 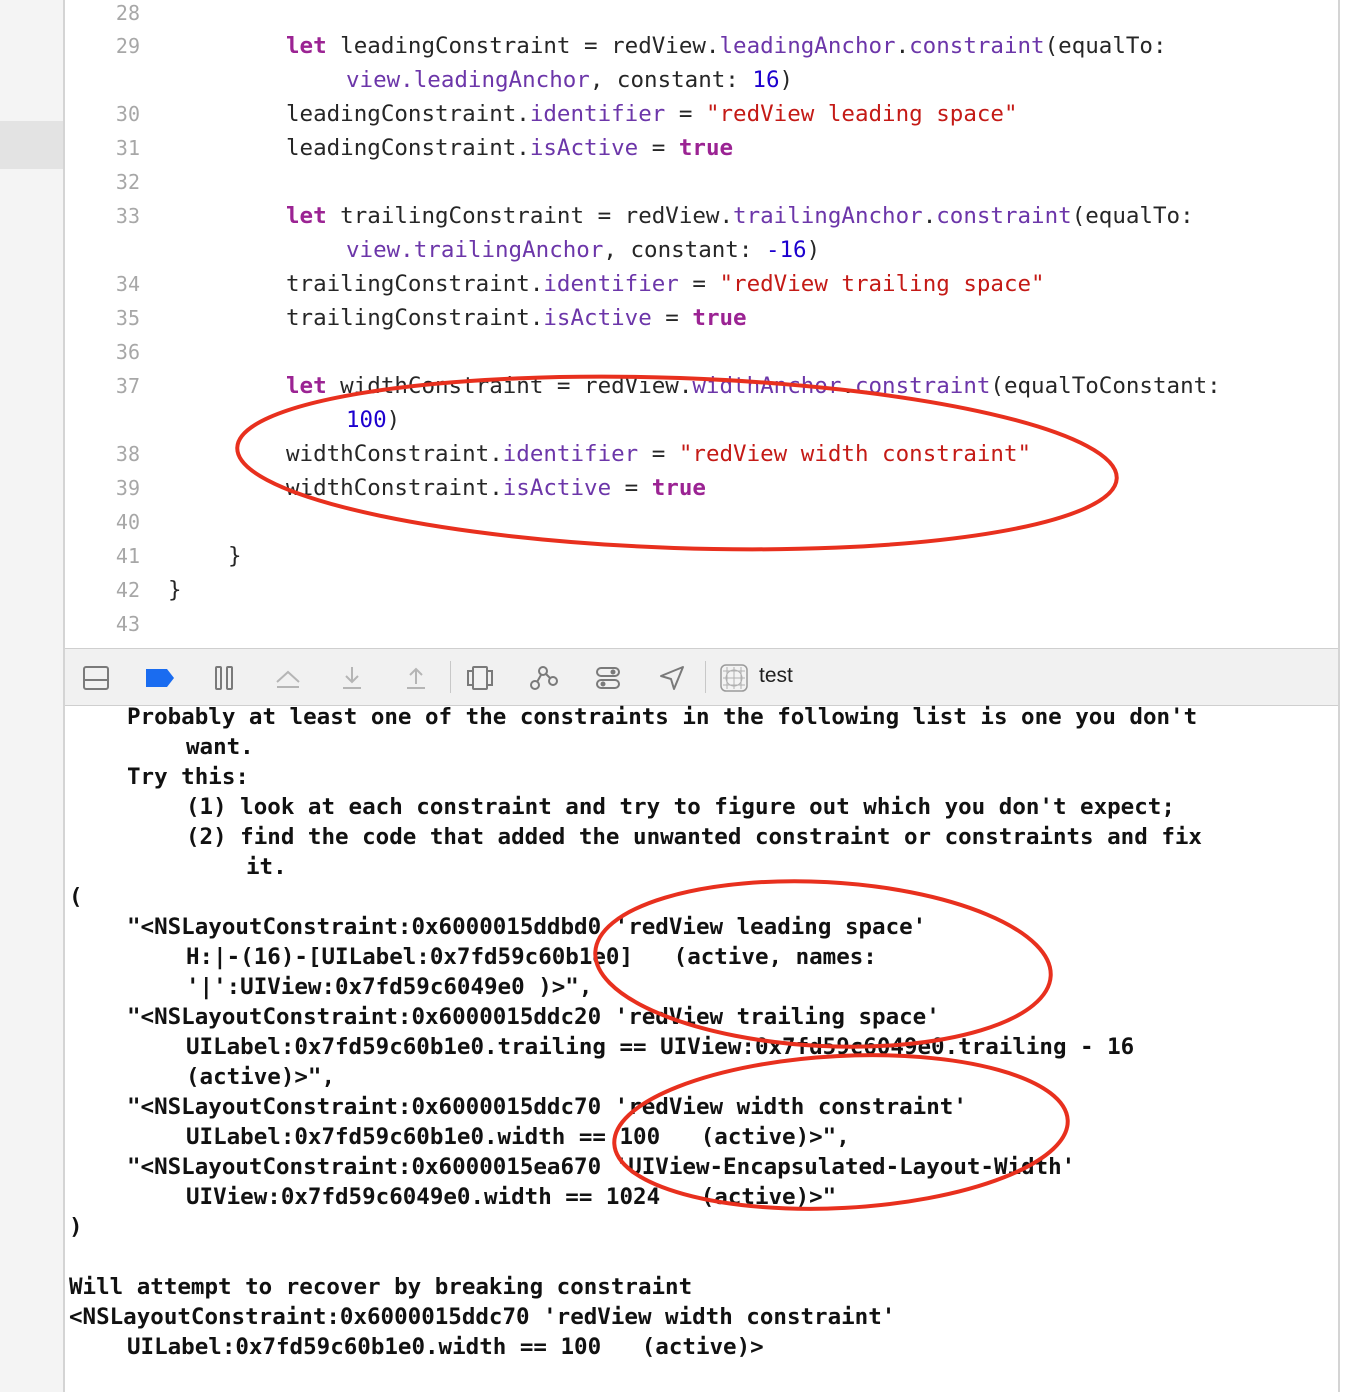 What do you see at coordinates (701, 677) in the screenshot?
I see `debug-toolbar: test` at bounding box center [701, 677].